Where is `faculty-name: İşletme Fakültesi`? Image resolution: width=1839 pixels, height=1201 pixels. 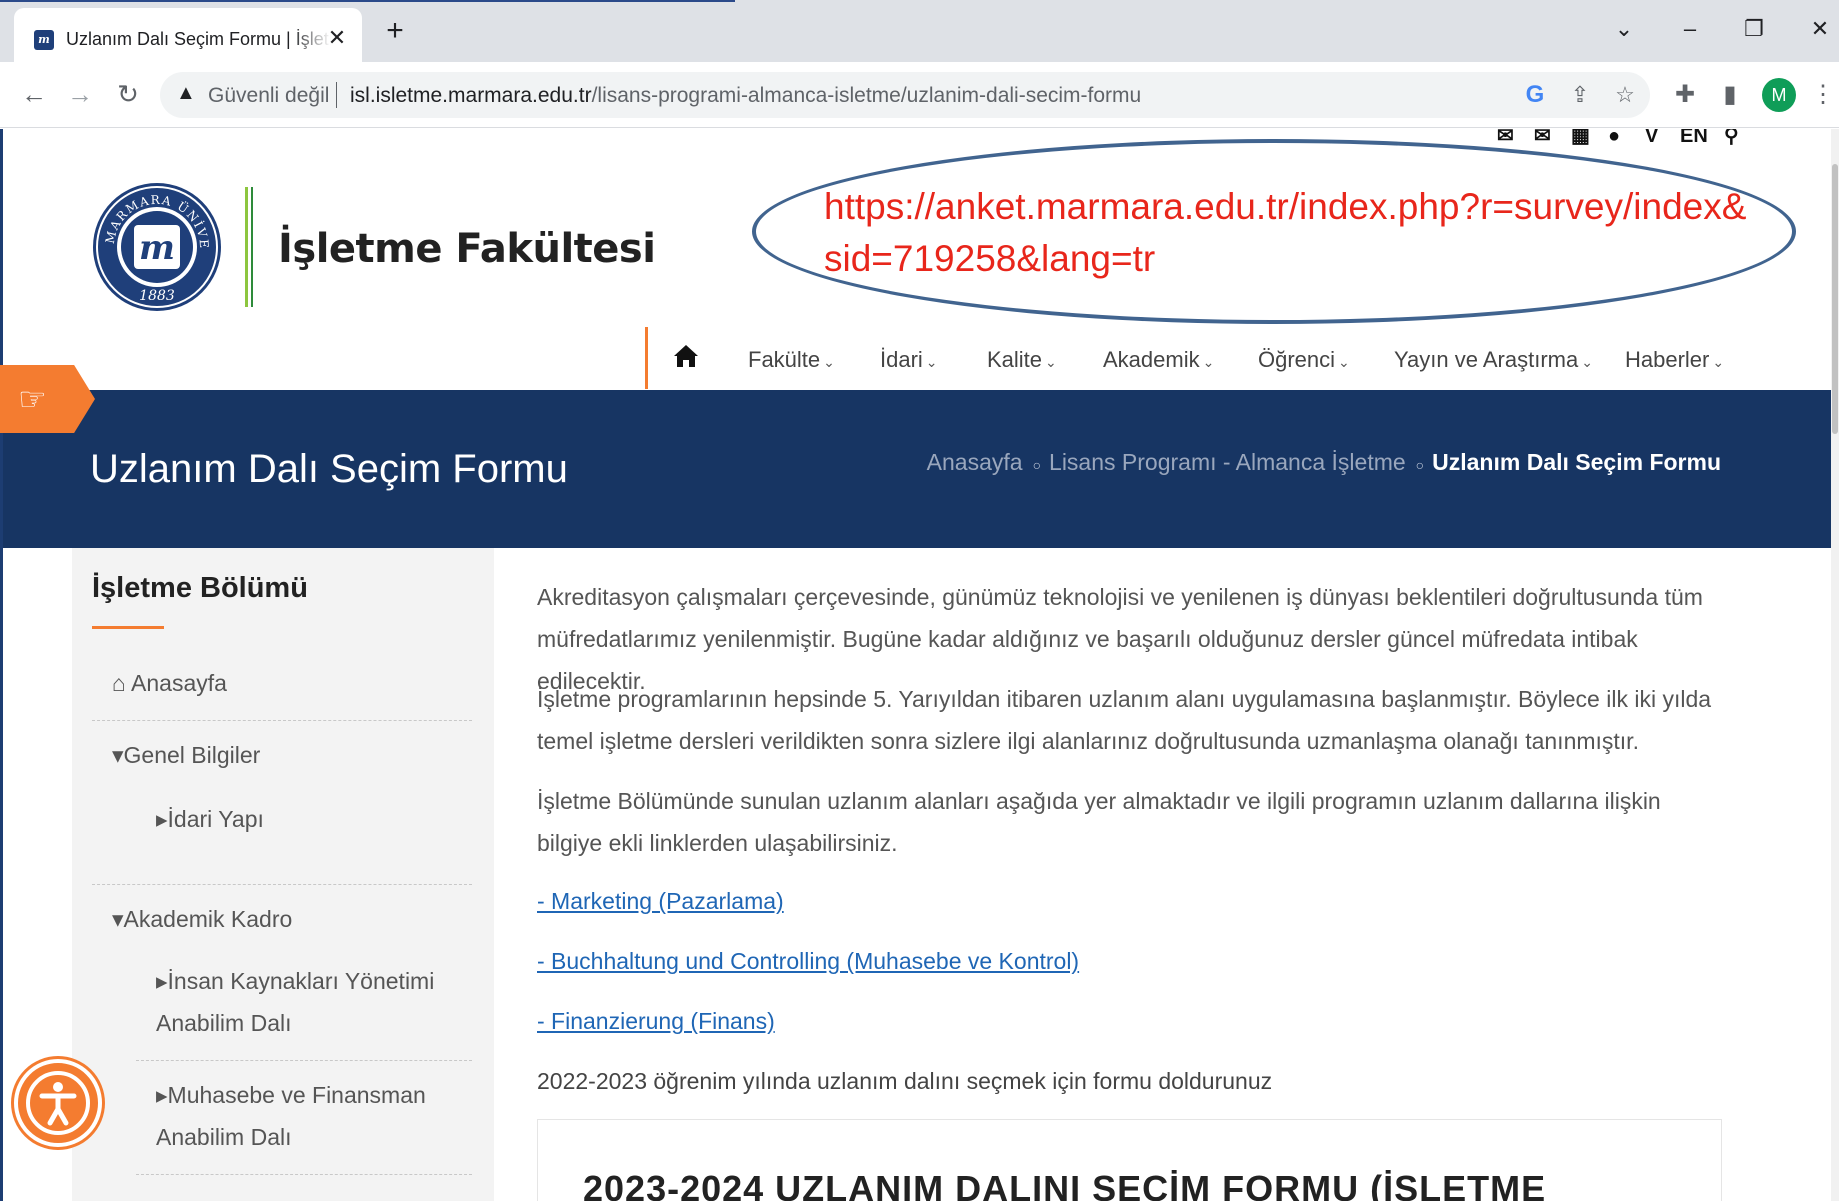
faculty-name: İşletme Fakültesi is located at coordinates (467, 249).